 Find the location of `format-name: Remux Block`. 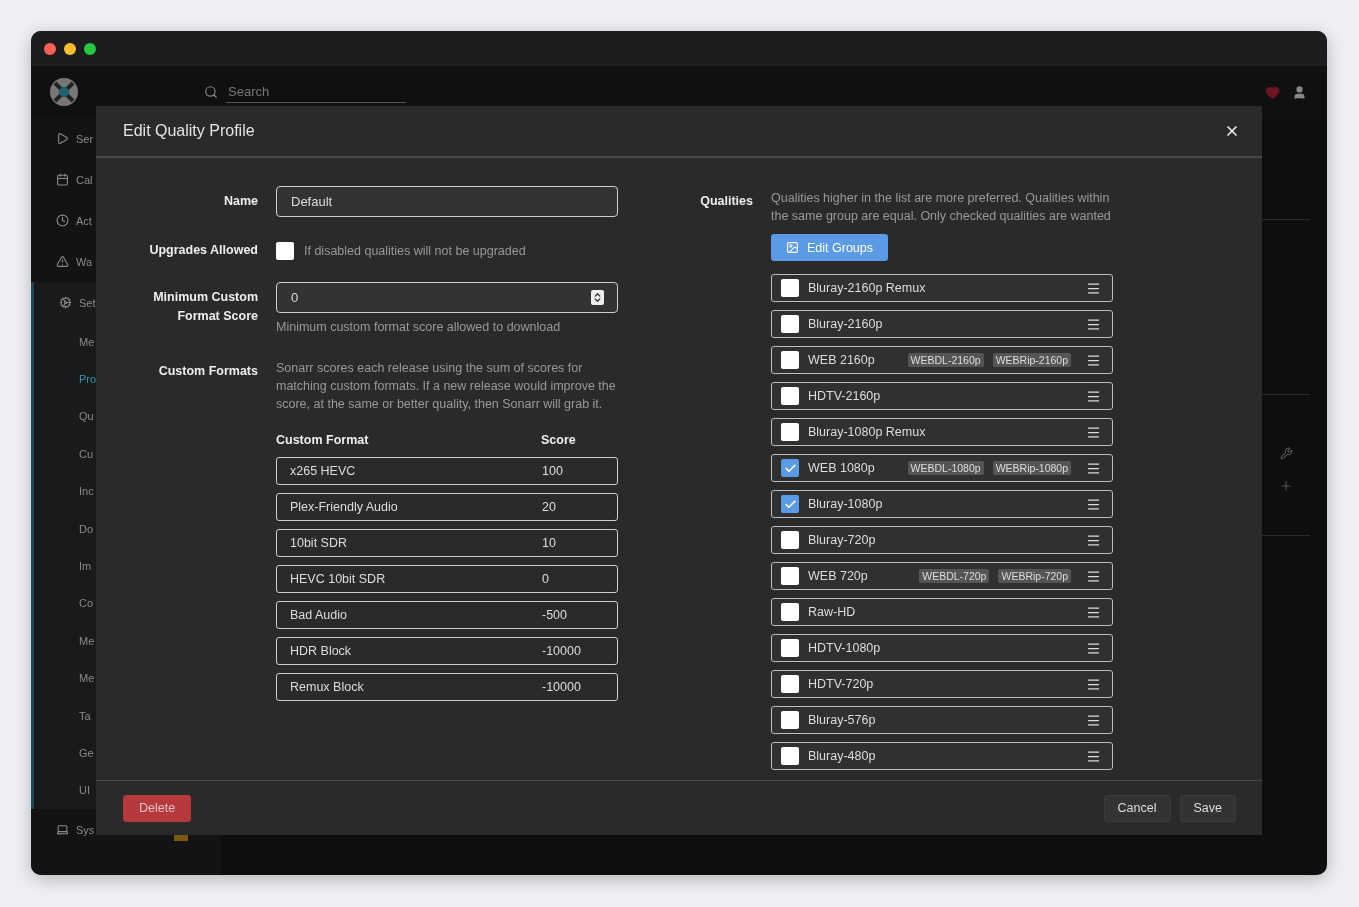

format-name: Remux Block is located at coordinates (327, 687).